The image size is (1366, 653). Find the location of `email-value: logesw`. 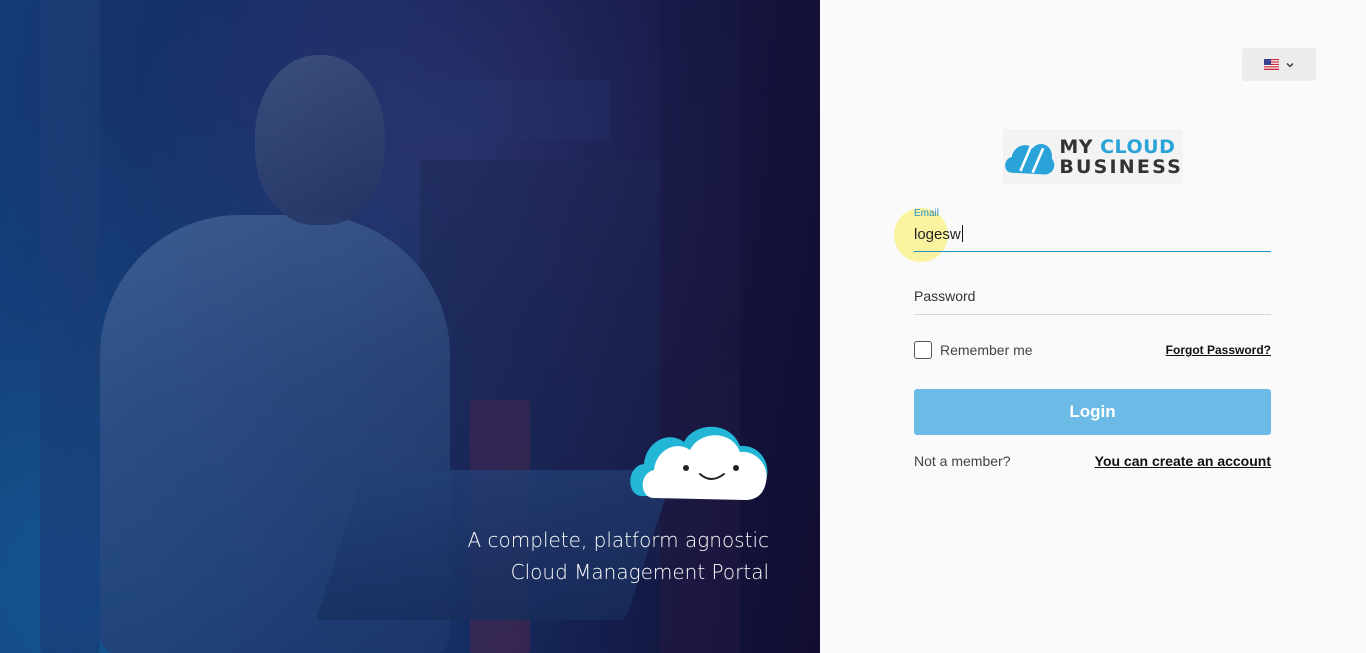

email-value: logesw is located at coordinates (937, 234).